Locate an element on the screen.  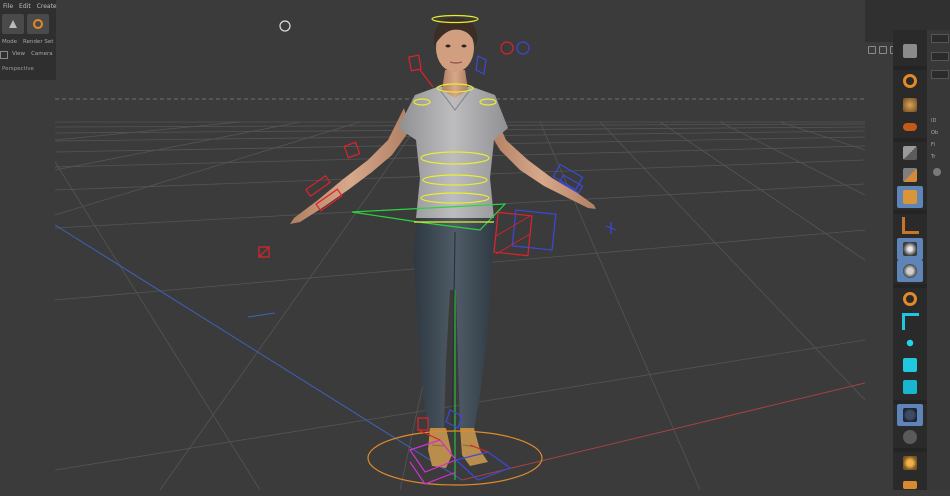
toolbar-button-render is located at coordinates (910, 463).